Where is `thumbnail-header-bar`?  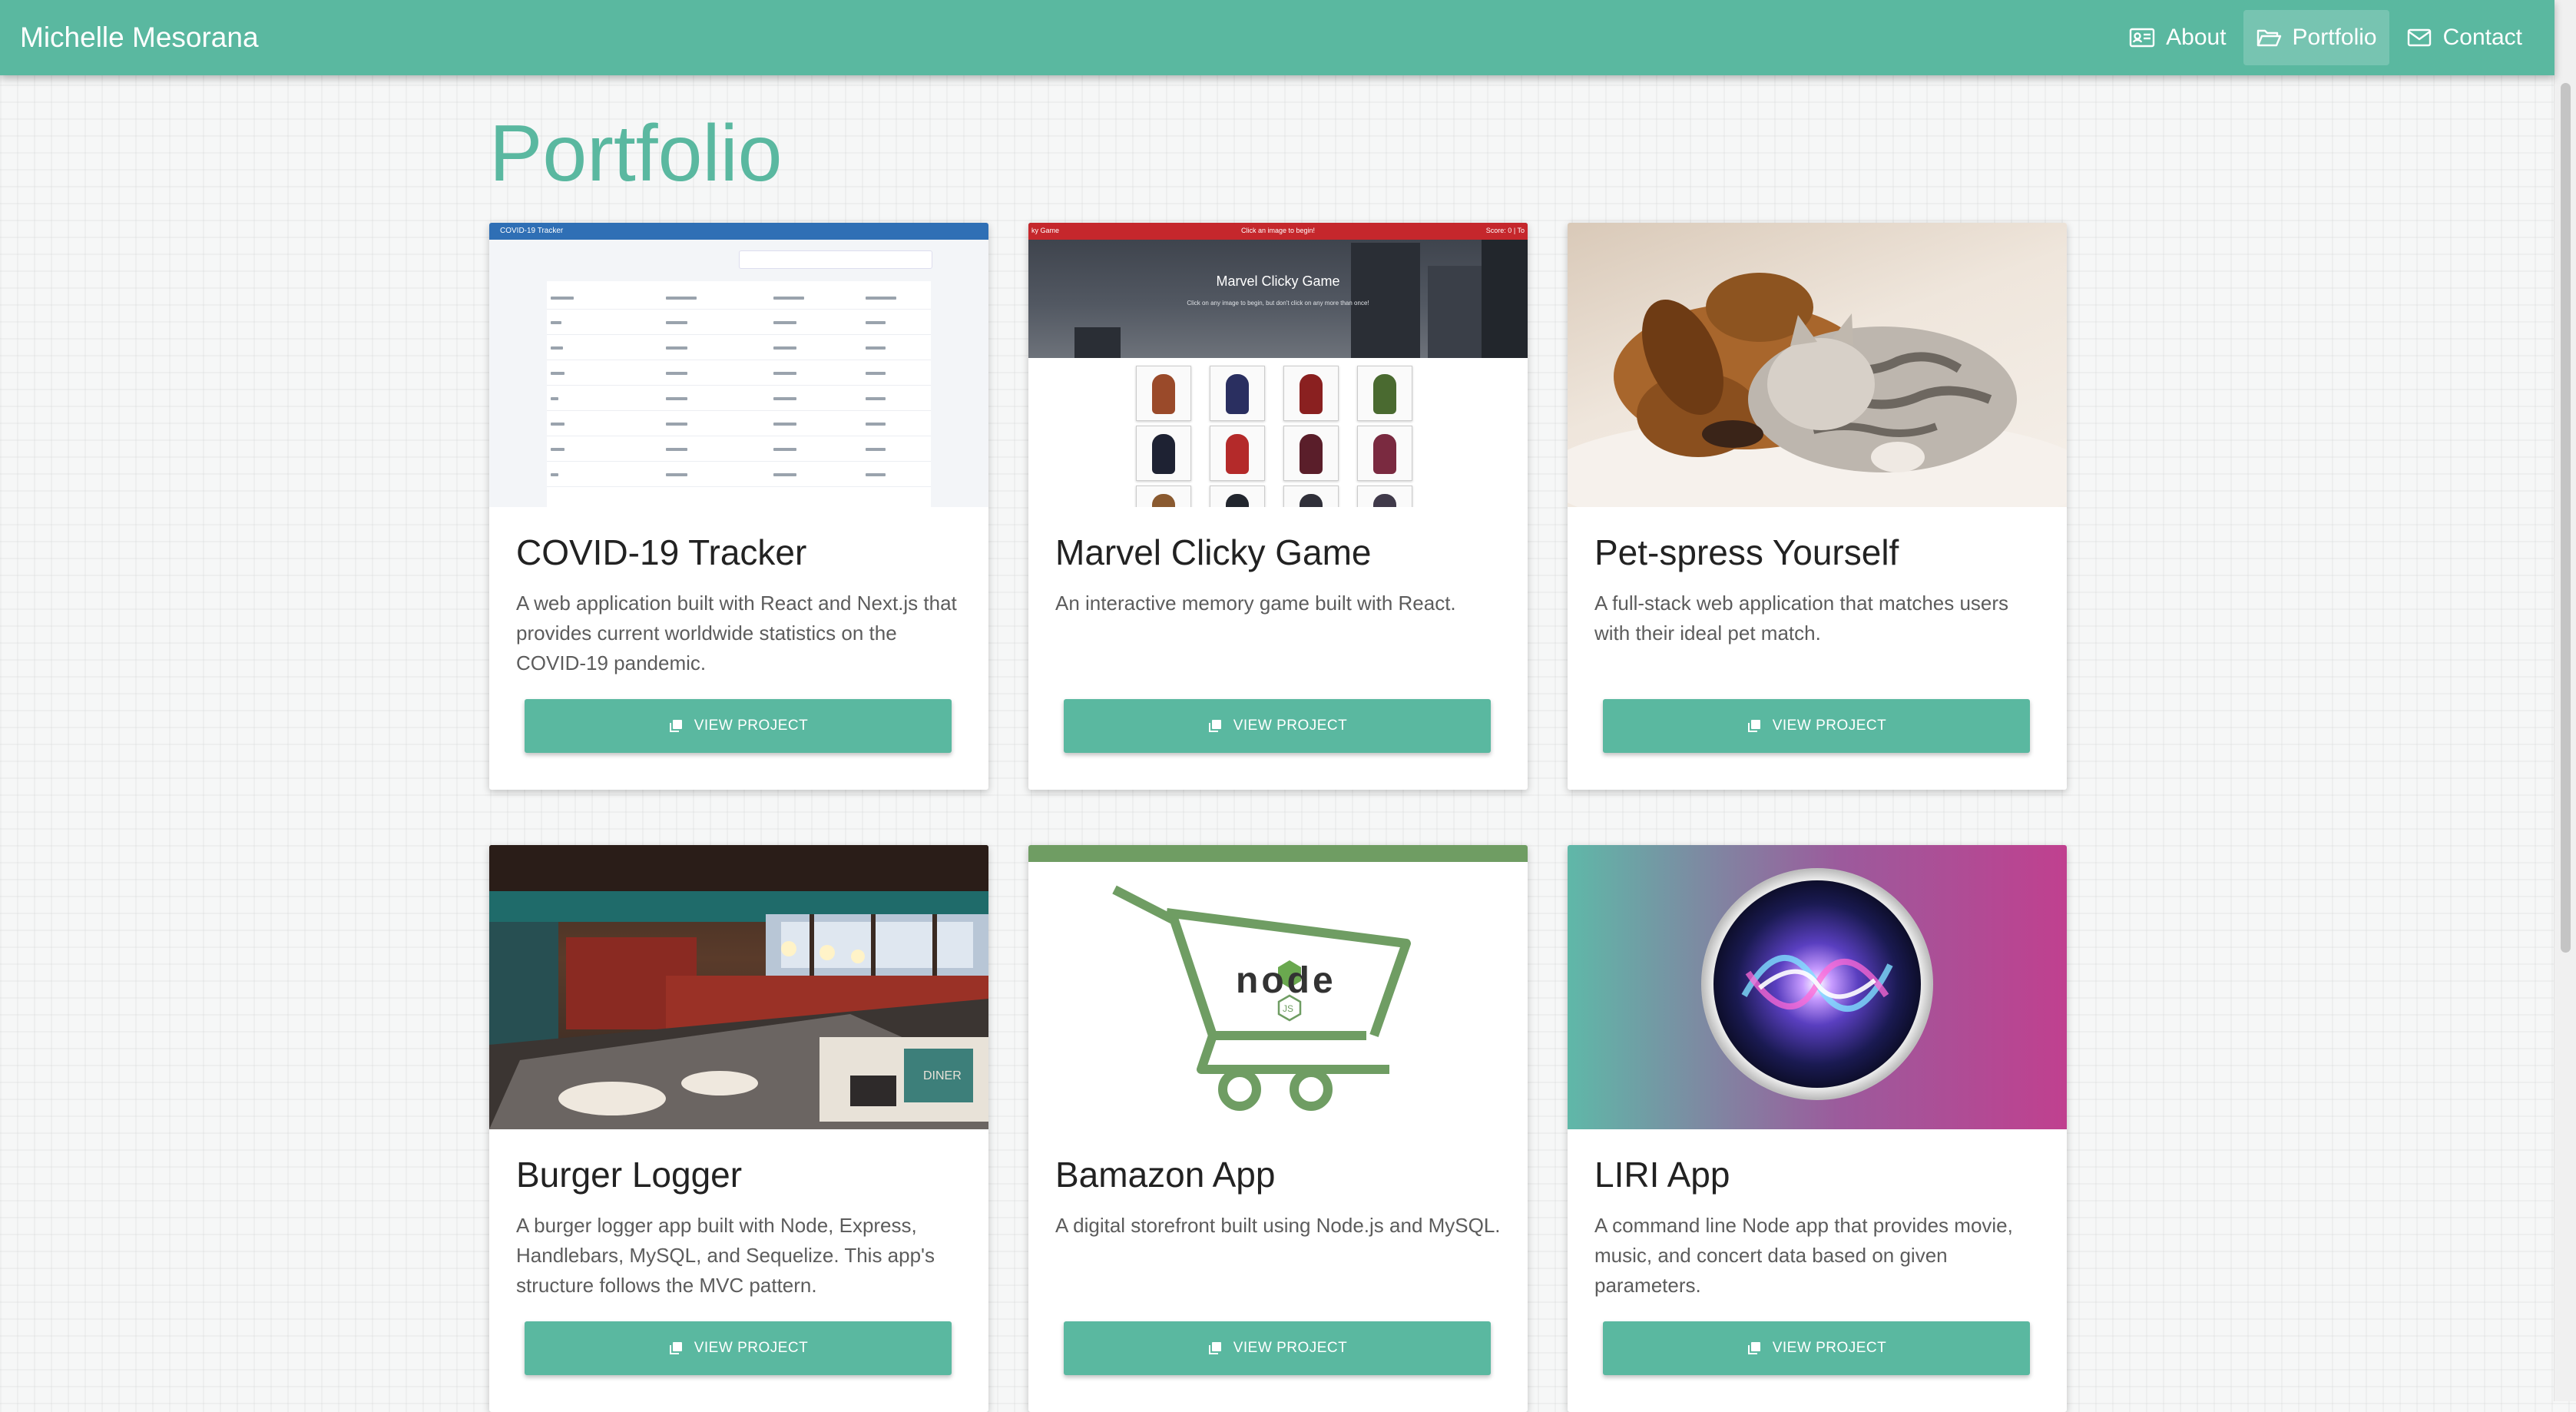
thumbnail-header-bar is located at coordinates (738, 231).